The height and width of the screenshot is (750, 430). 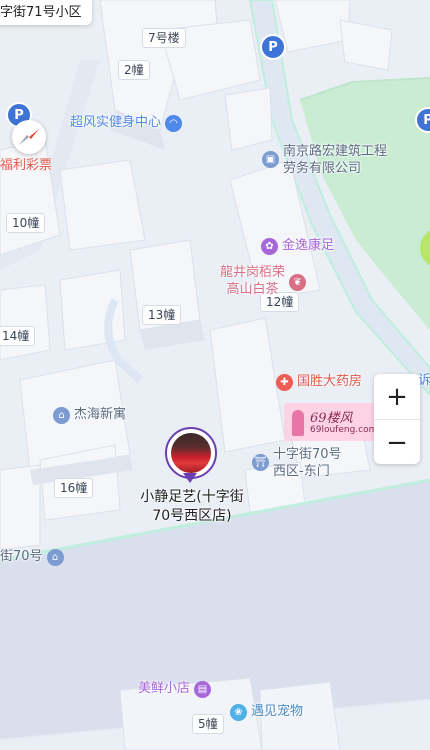 I want to click on shop-icon: ▤, so click(x=203, y=689).